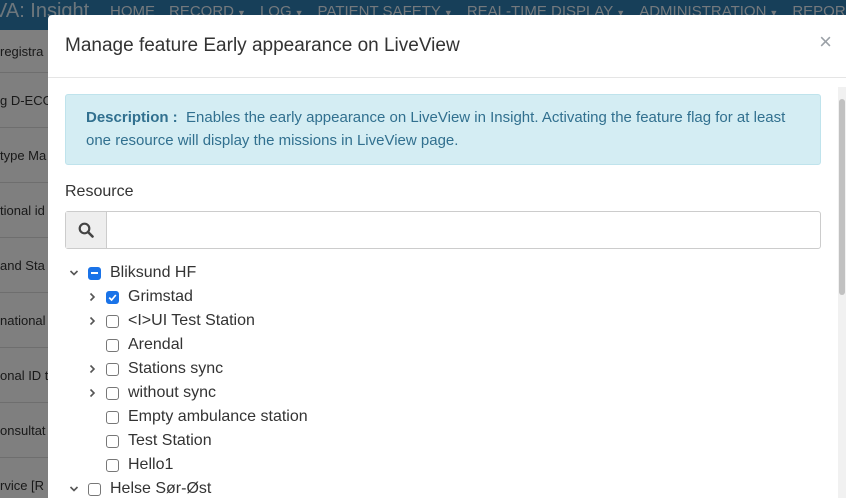  I want to click on resource-search, so click(443, 230).